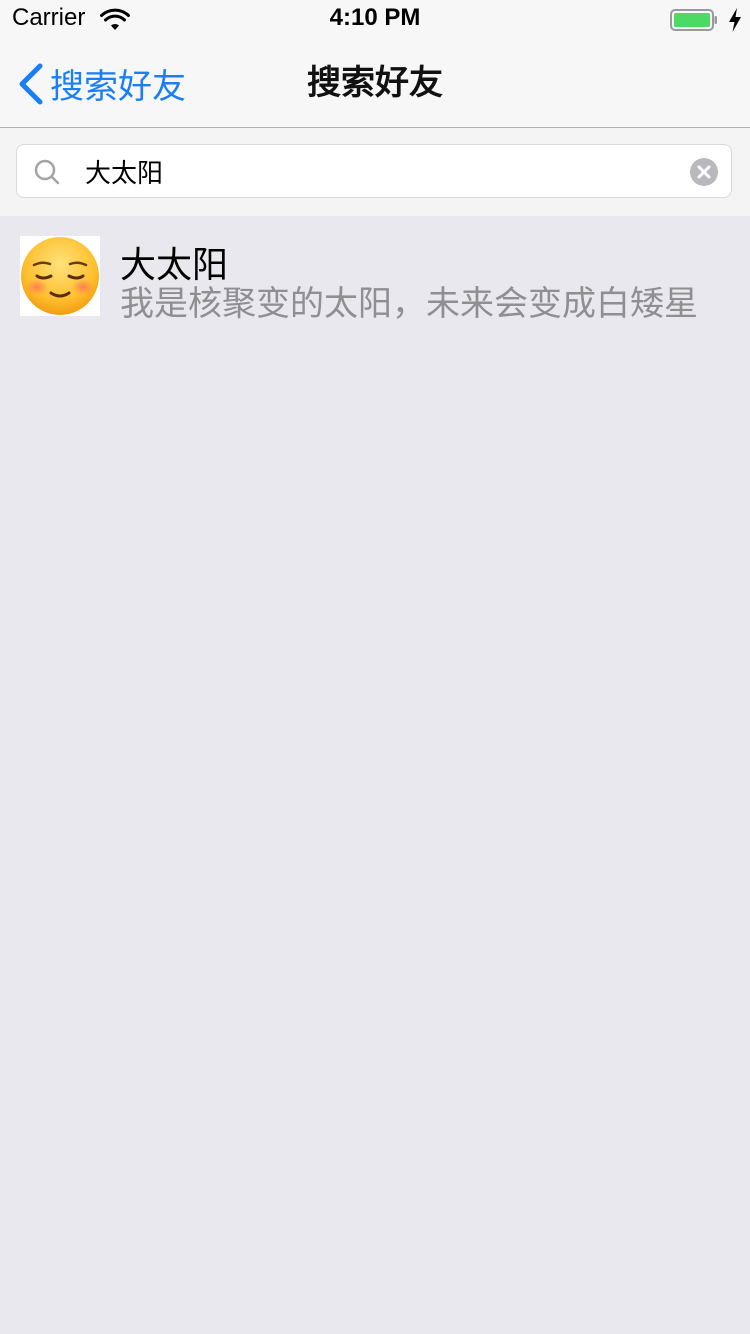  What do you see at coordinates (735, 20) in the screenshot?
I see `charging-icon` at bounding box center [735, 20].